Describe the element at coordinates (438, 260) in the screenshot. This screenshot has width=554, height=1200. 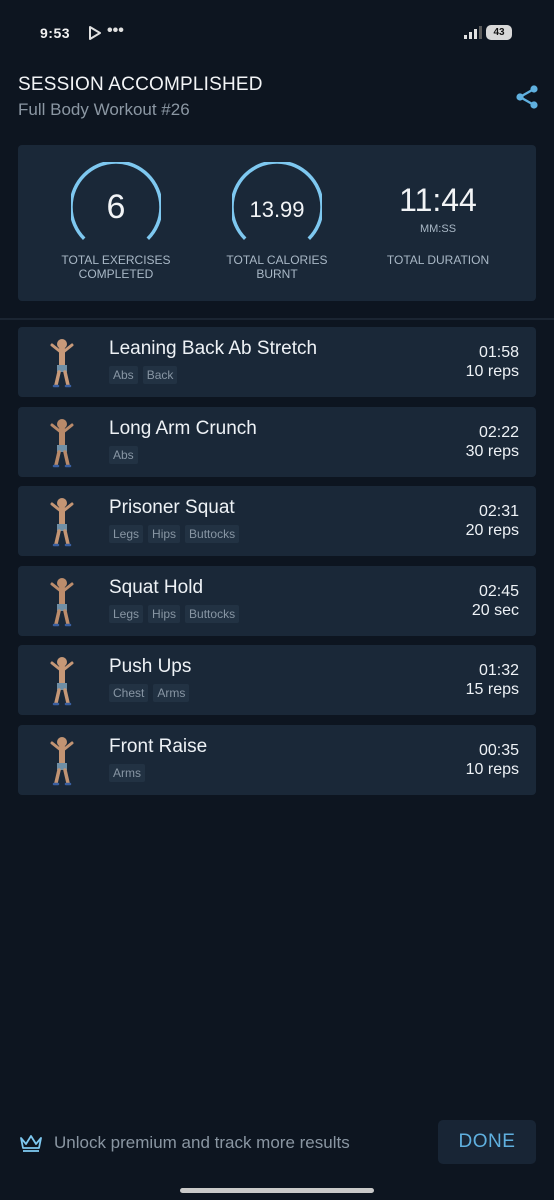
I see `total-duration-label: TOTAL DURATION` at that location.